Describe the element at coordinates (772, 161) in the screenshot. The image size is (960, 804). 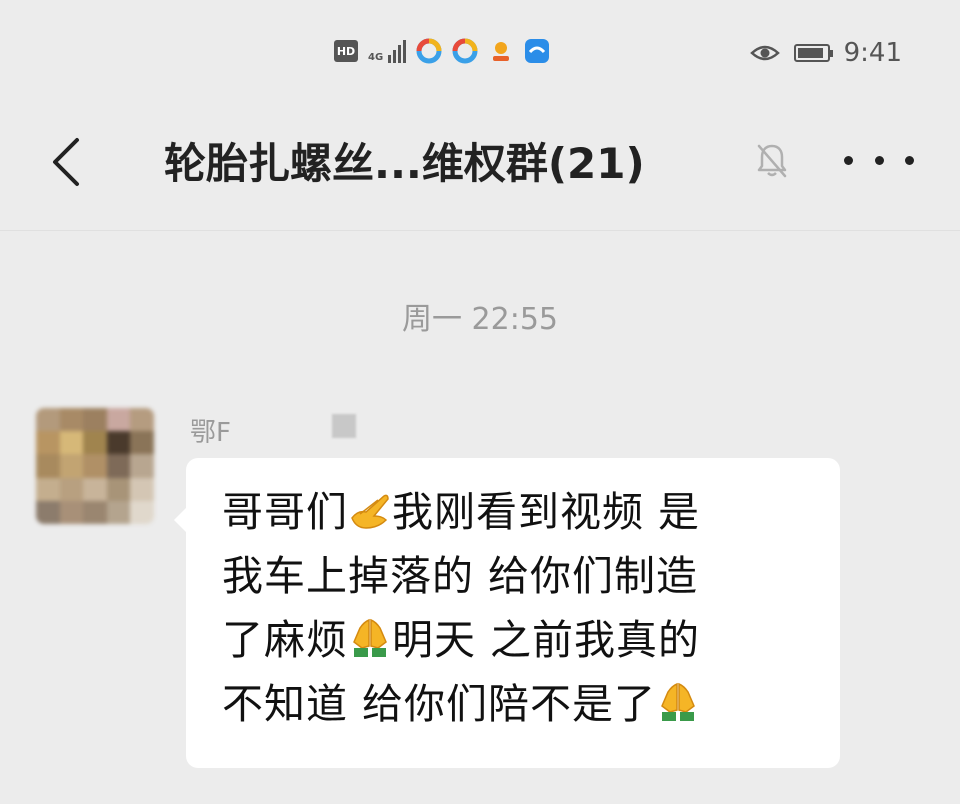
I see `mute-bell-icon` at that location.